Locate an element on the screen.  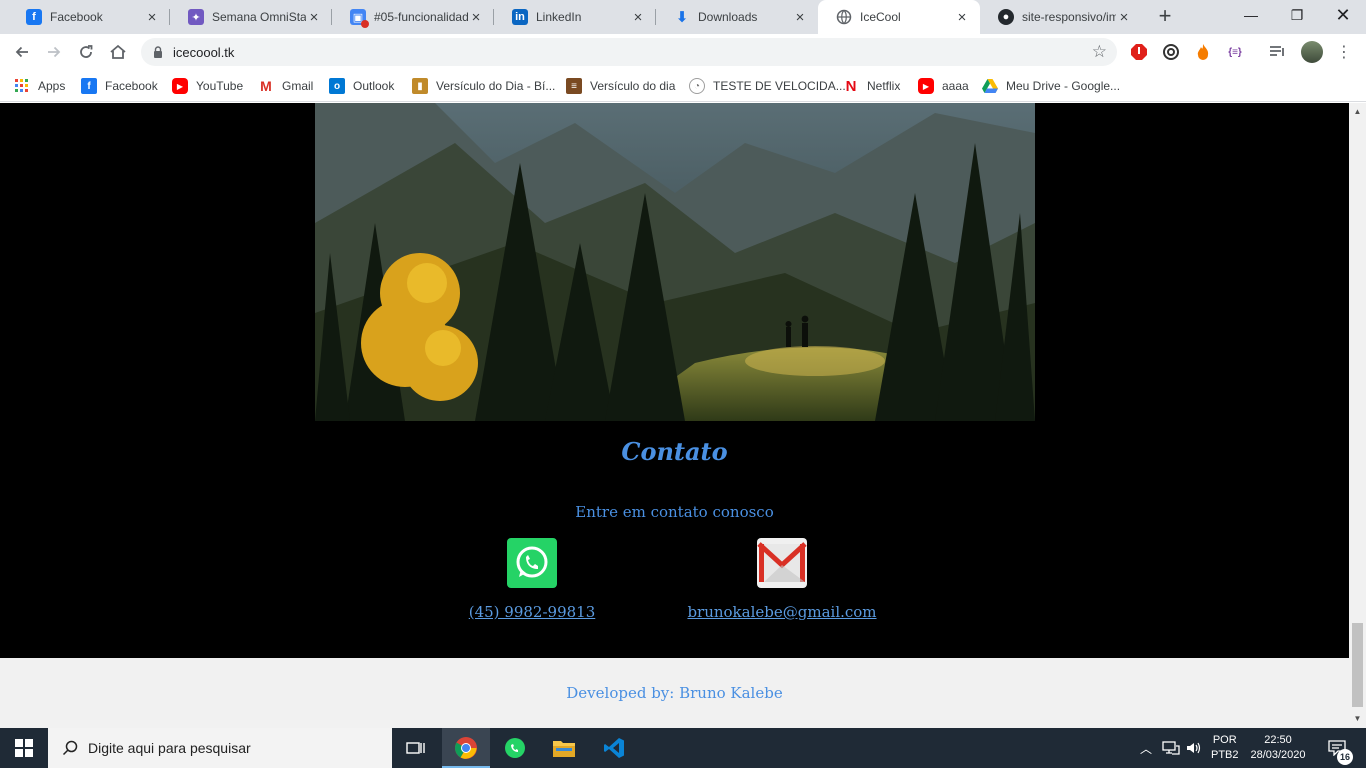
flame-extension-icon is located at coordinates (1203, 52).